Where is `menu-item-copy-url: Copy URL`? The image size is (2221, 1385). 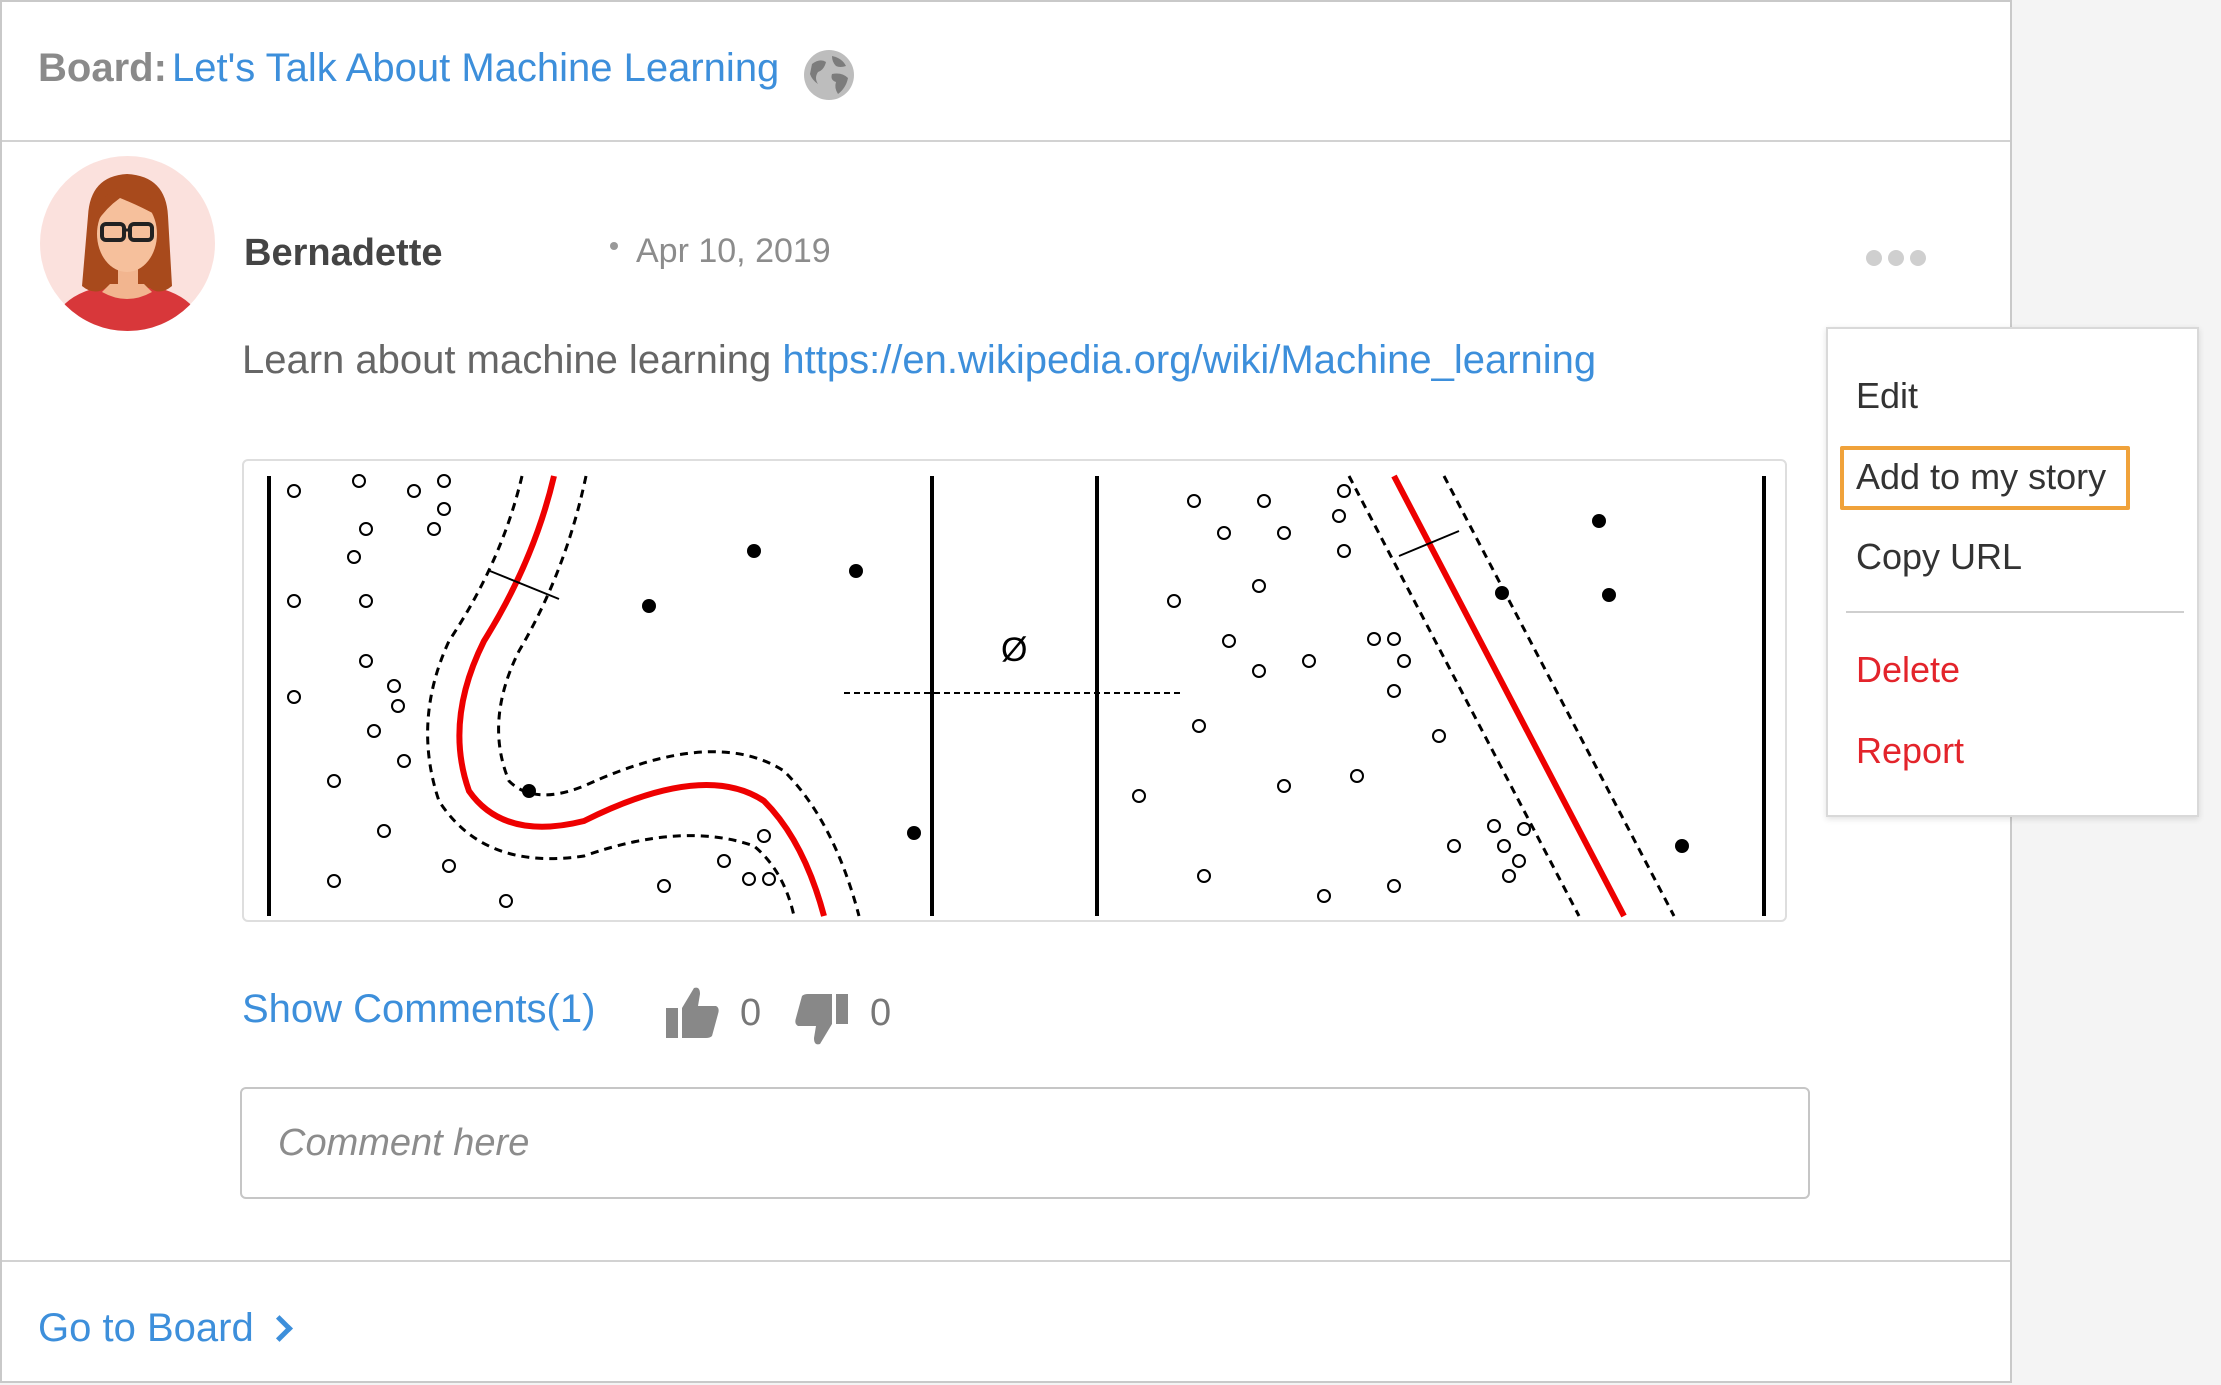 menu-item-copy-url: Copy URL is located at coordinates (1939, 557).